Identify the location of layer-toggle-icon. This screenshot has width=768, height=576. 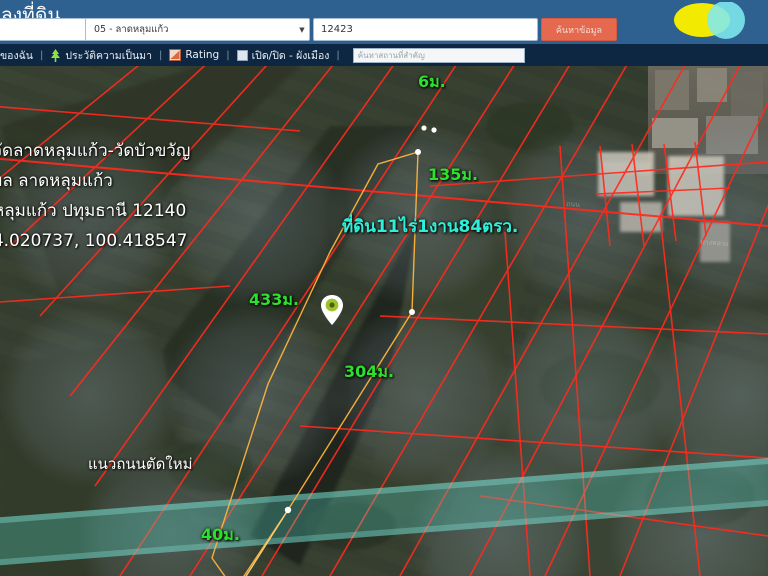
(242, 55).